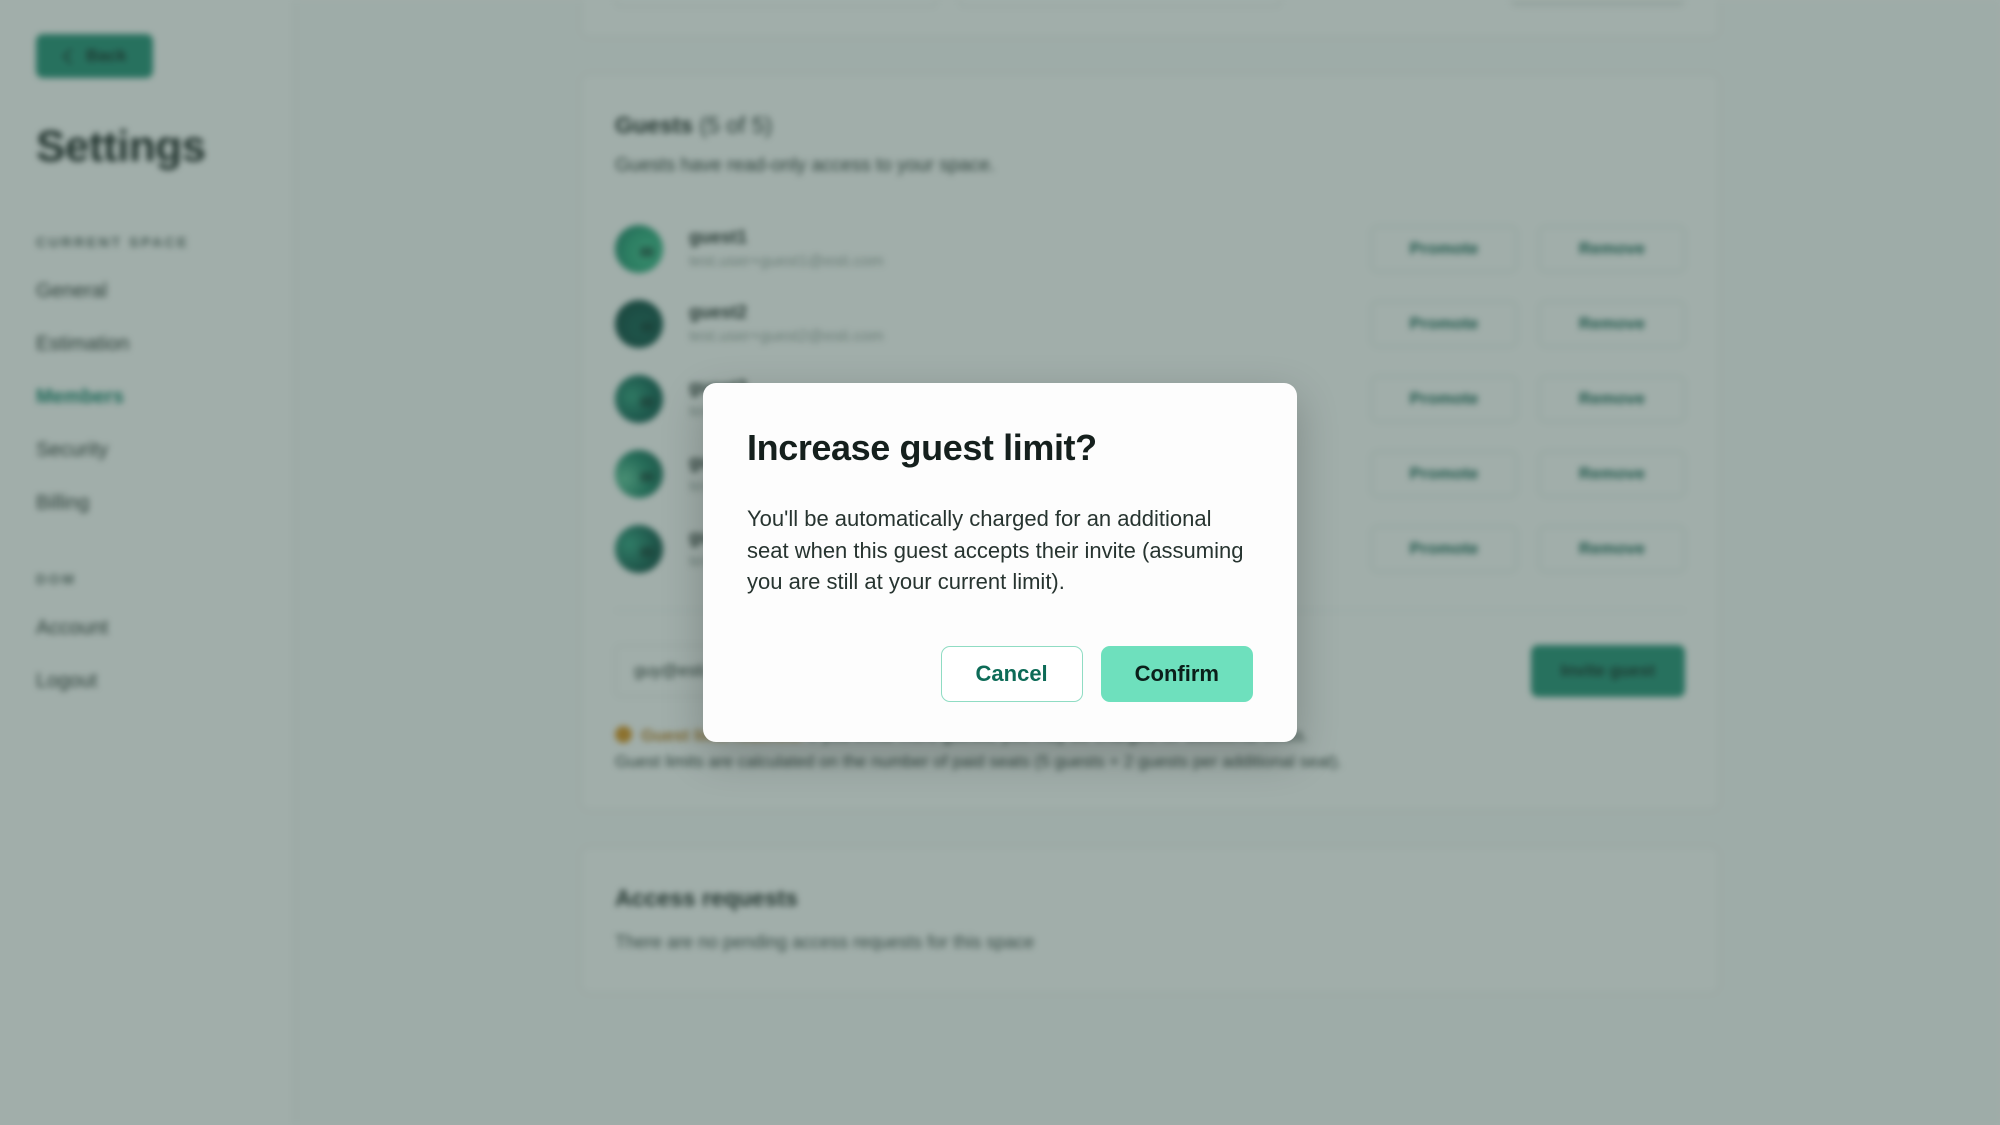  Describe the element at coordinates (1011, 674) in the screenshot. I see `cancel-button: Cancel` at that location.